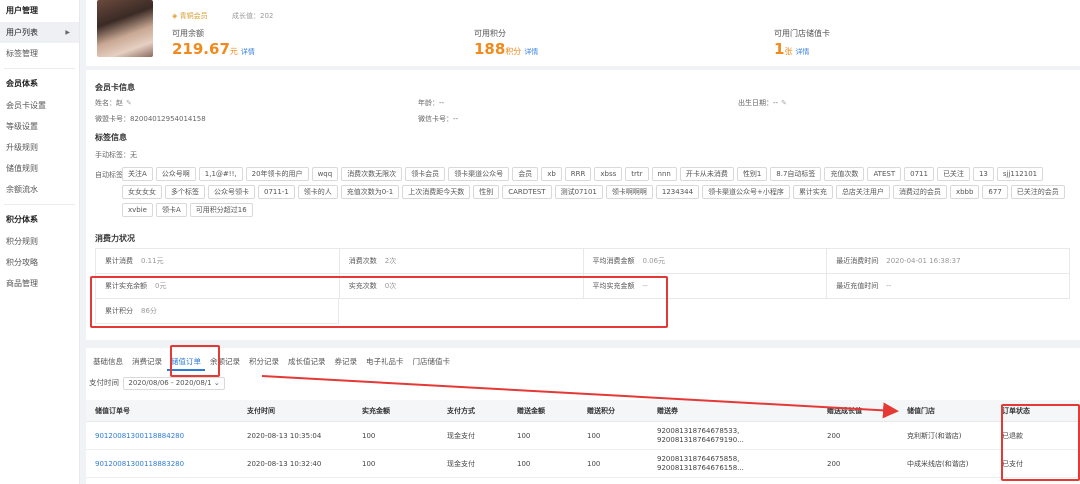  What do you see at coordinates (233, 51) in the screenshot?
I see `balance-unit: 元` at bounding box center [233, 51].